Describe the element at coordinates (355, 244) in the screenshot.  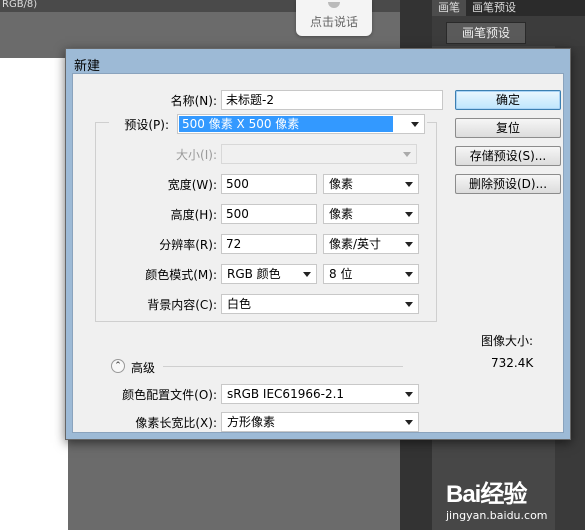
I see `resolution-unit-value: 像素/英寸` at that location.